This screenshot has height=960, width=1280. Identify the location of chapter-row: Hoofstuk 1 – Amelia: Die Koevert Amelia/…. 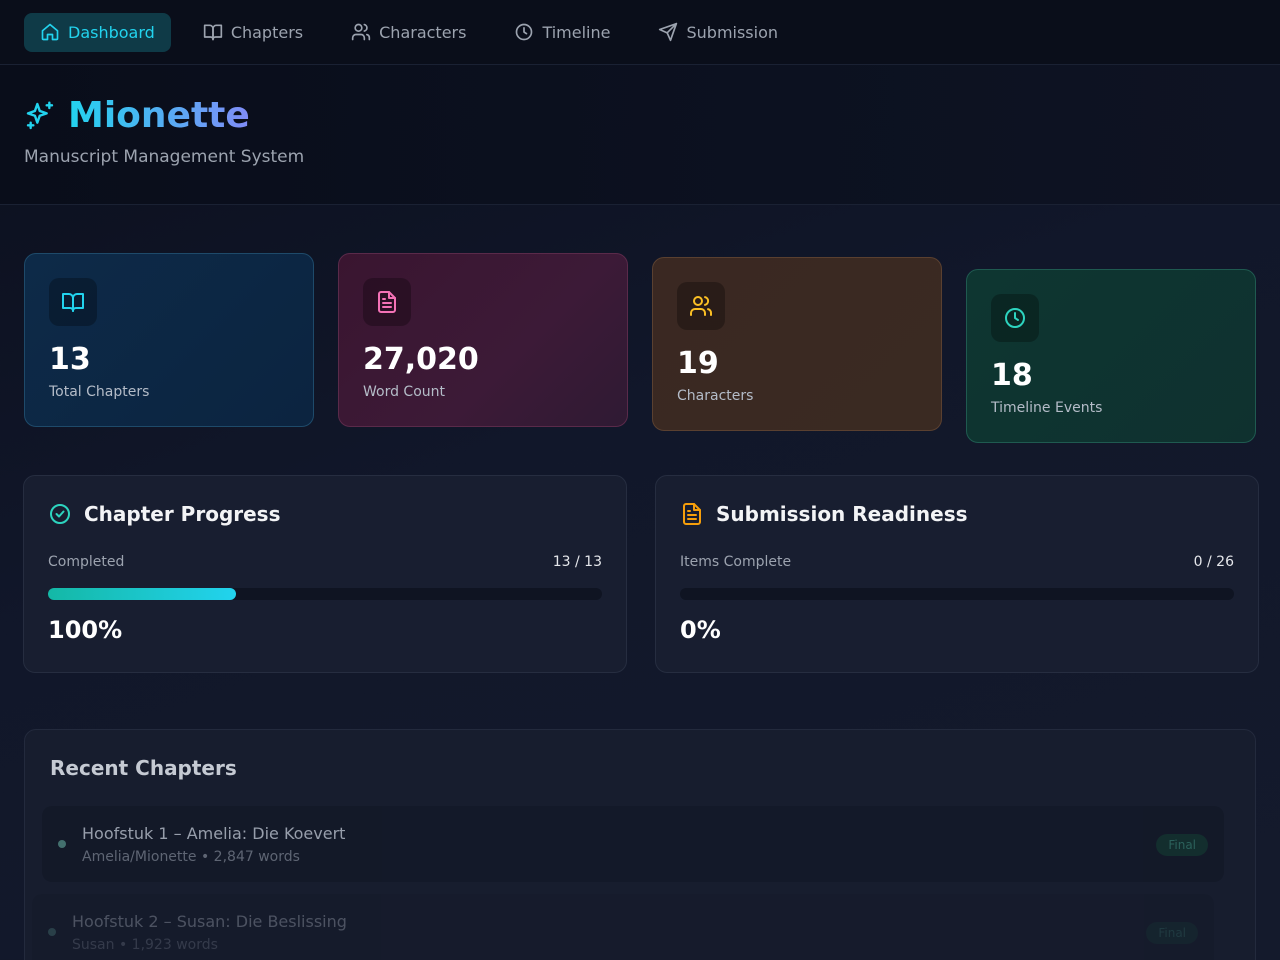
(633, 844).